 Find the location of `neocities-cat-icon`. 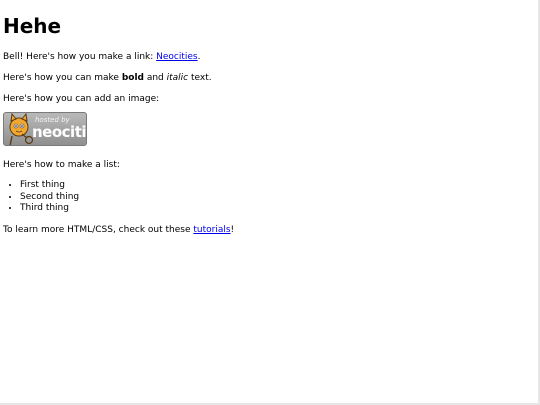

neocities-cat-icon is located at coordinates (21, 129).